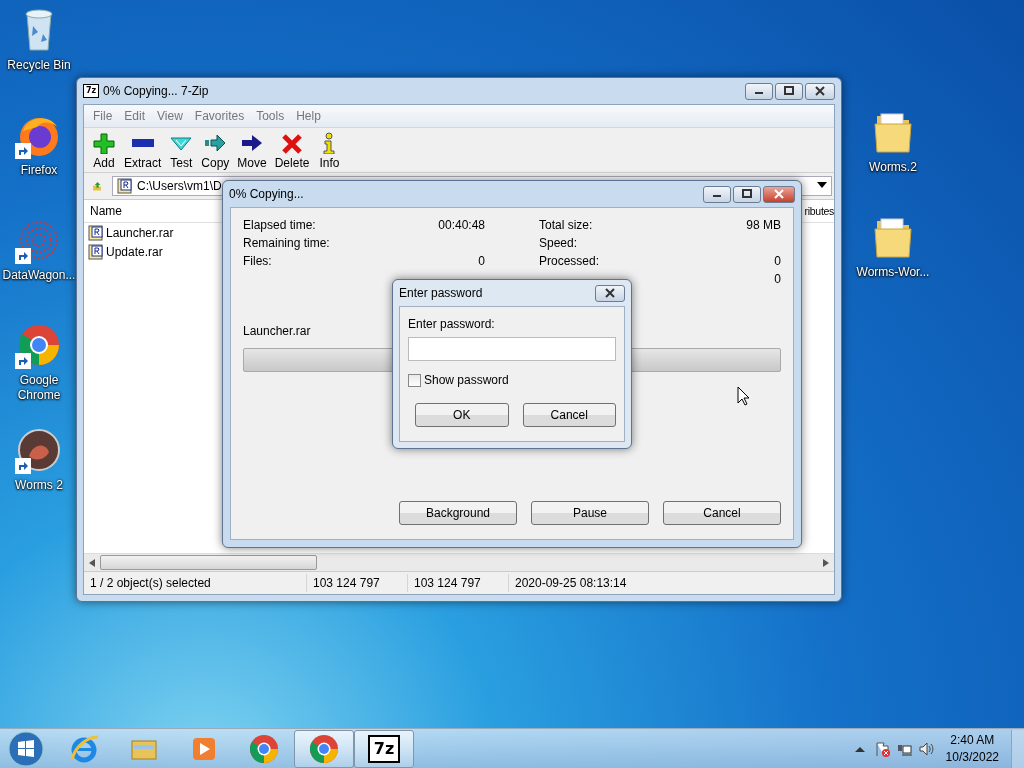 The image size is (1024, 768). I want to click on toolbar-button: Add, so click(104, 151).